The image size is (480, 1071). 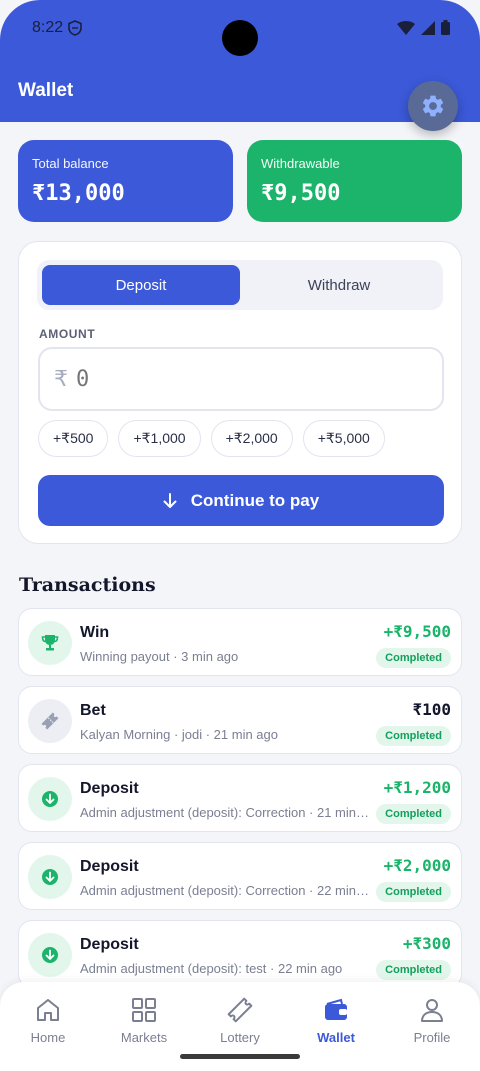 I want to click on amount-field: ₹, so click(x=241, y=379).